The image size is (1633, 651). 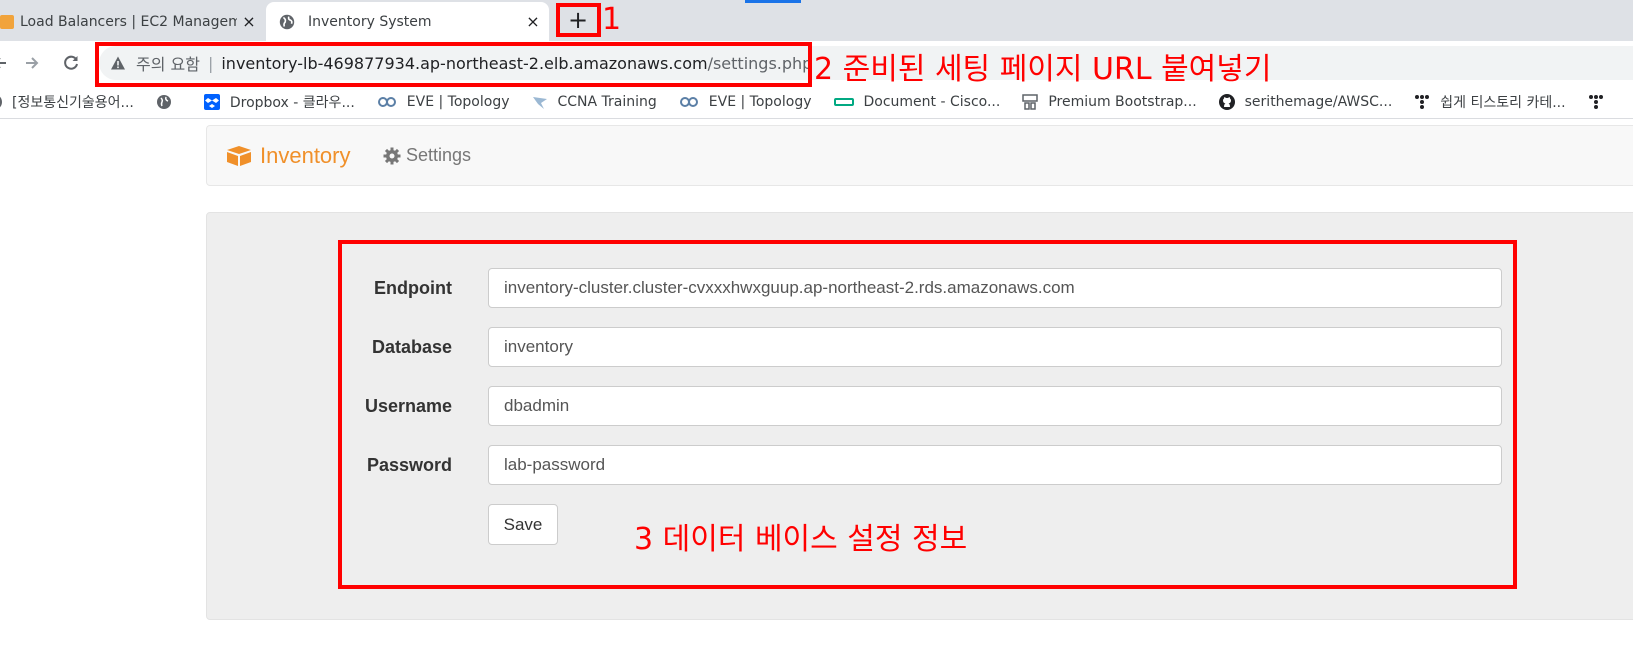 I want to click on gear-icon, so click(x=392, y=155).